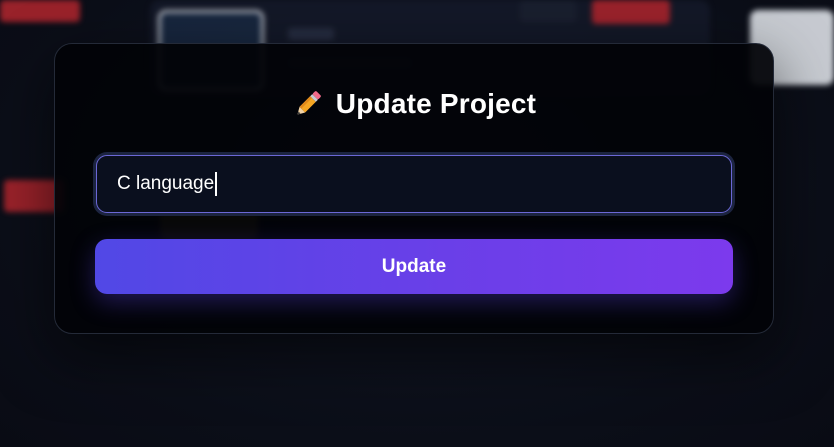  I want to click on project-name-input: C language, so click(414, 184).